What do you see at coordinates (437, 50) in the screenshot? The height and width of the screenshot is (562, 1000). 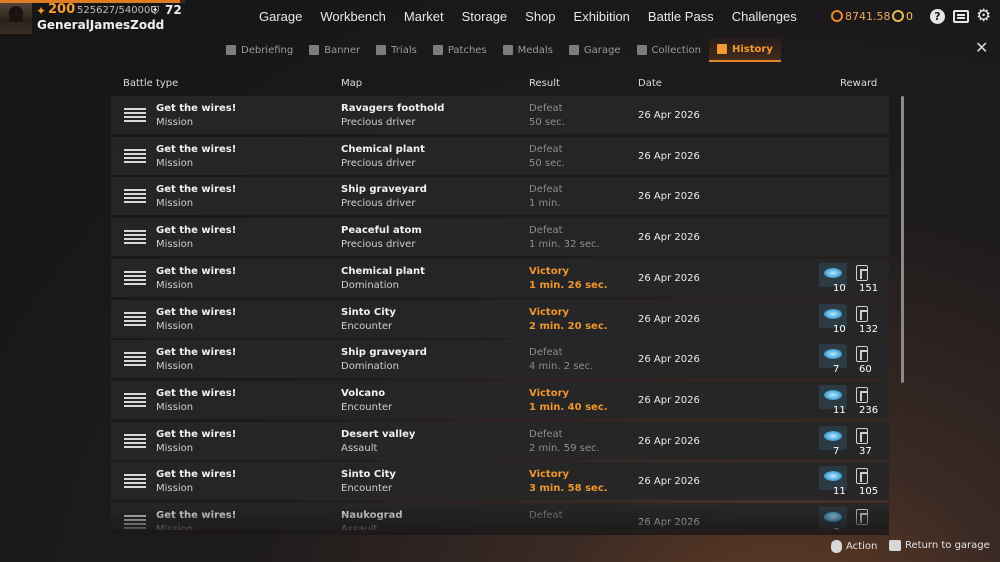 I see `patch-icon` at bounding box center [437, 50].